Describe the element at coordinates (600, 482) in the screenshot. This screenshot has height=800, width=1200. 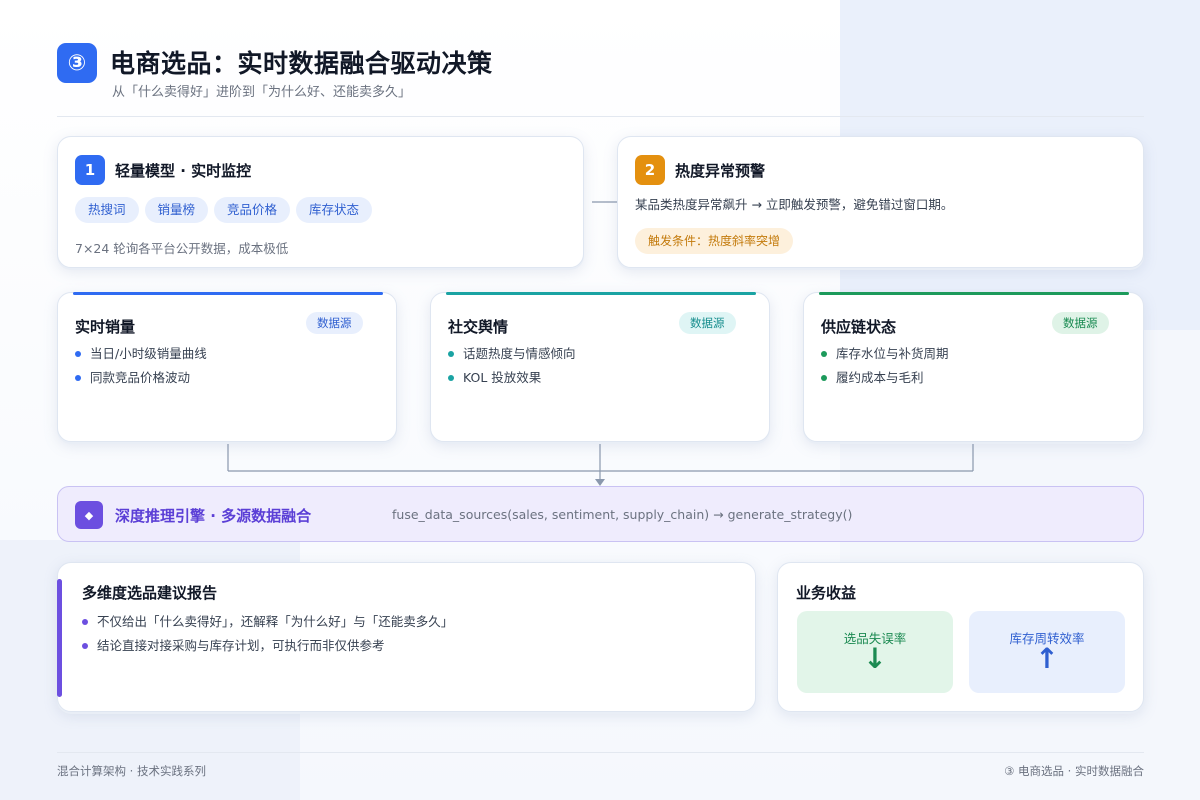
I see `down-arrow-head` at that location.